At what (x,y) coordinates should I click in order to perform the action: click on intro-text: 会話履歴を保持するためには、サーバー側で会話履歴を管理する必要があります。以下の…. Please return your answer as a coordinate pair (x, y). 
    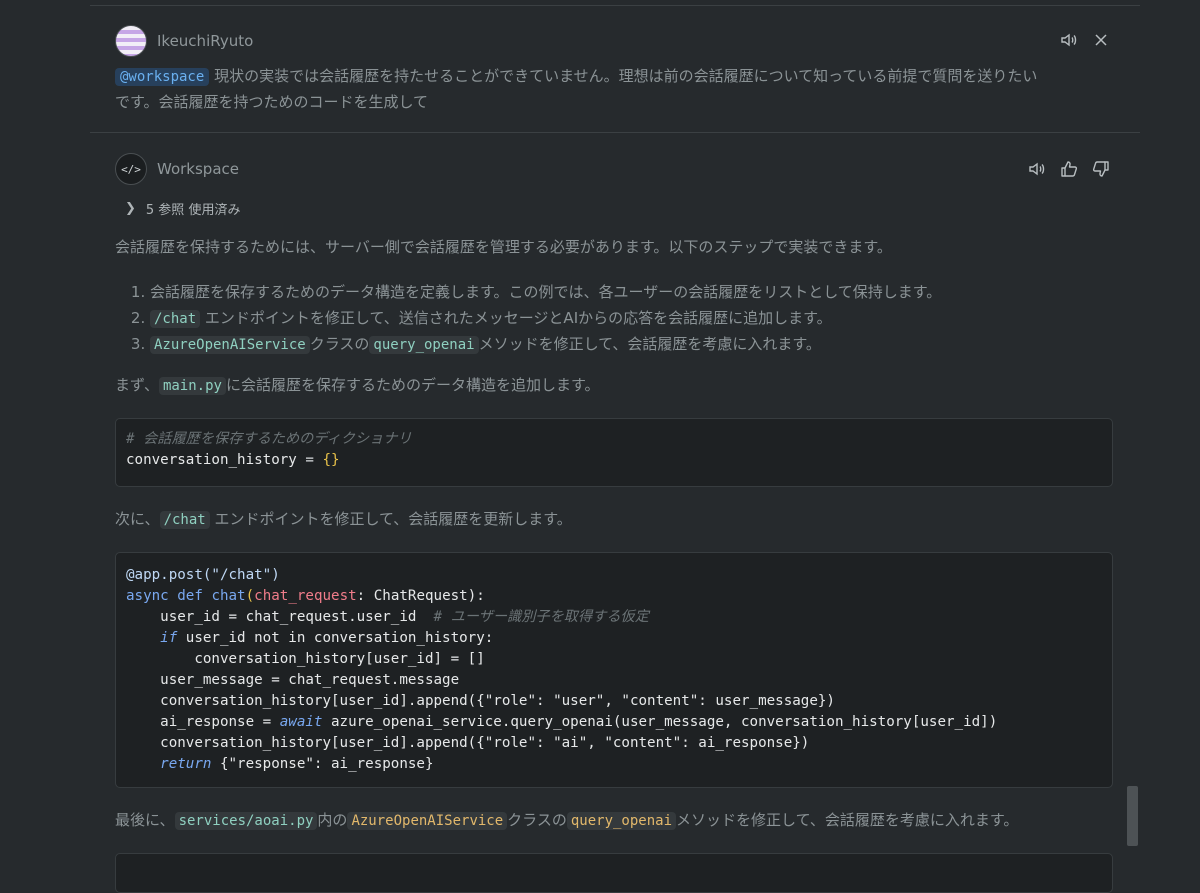
    Looking at the image, I should click on (503, 247).